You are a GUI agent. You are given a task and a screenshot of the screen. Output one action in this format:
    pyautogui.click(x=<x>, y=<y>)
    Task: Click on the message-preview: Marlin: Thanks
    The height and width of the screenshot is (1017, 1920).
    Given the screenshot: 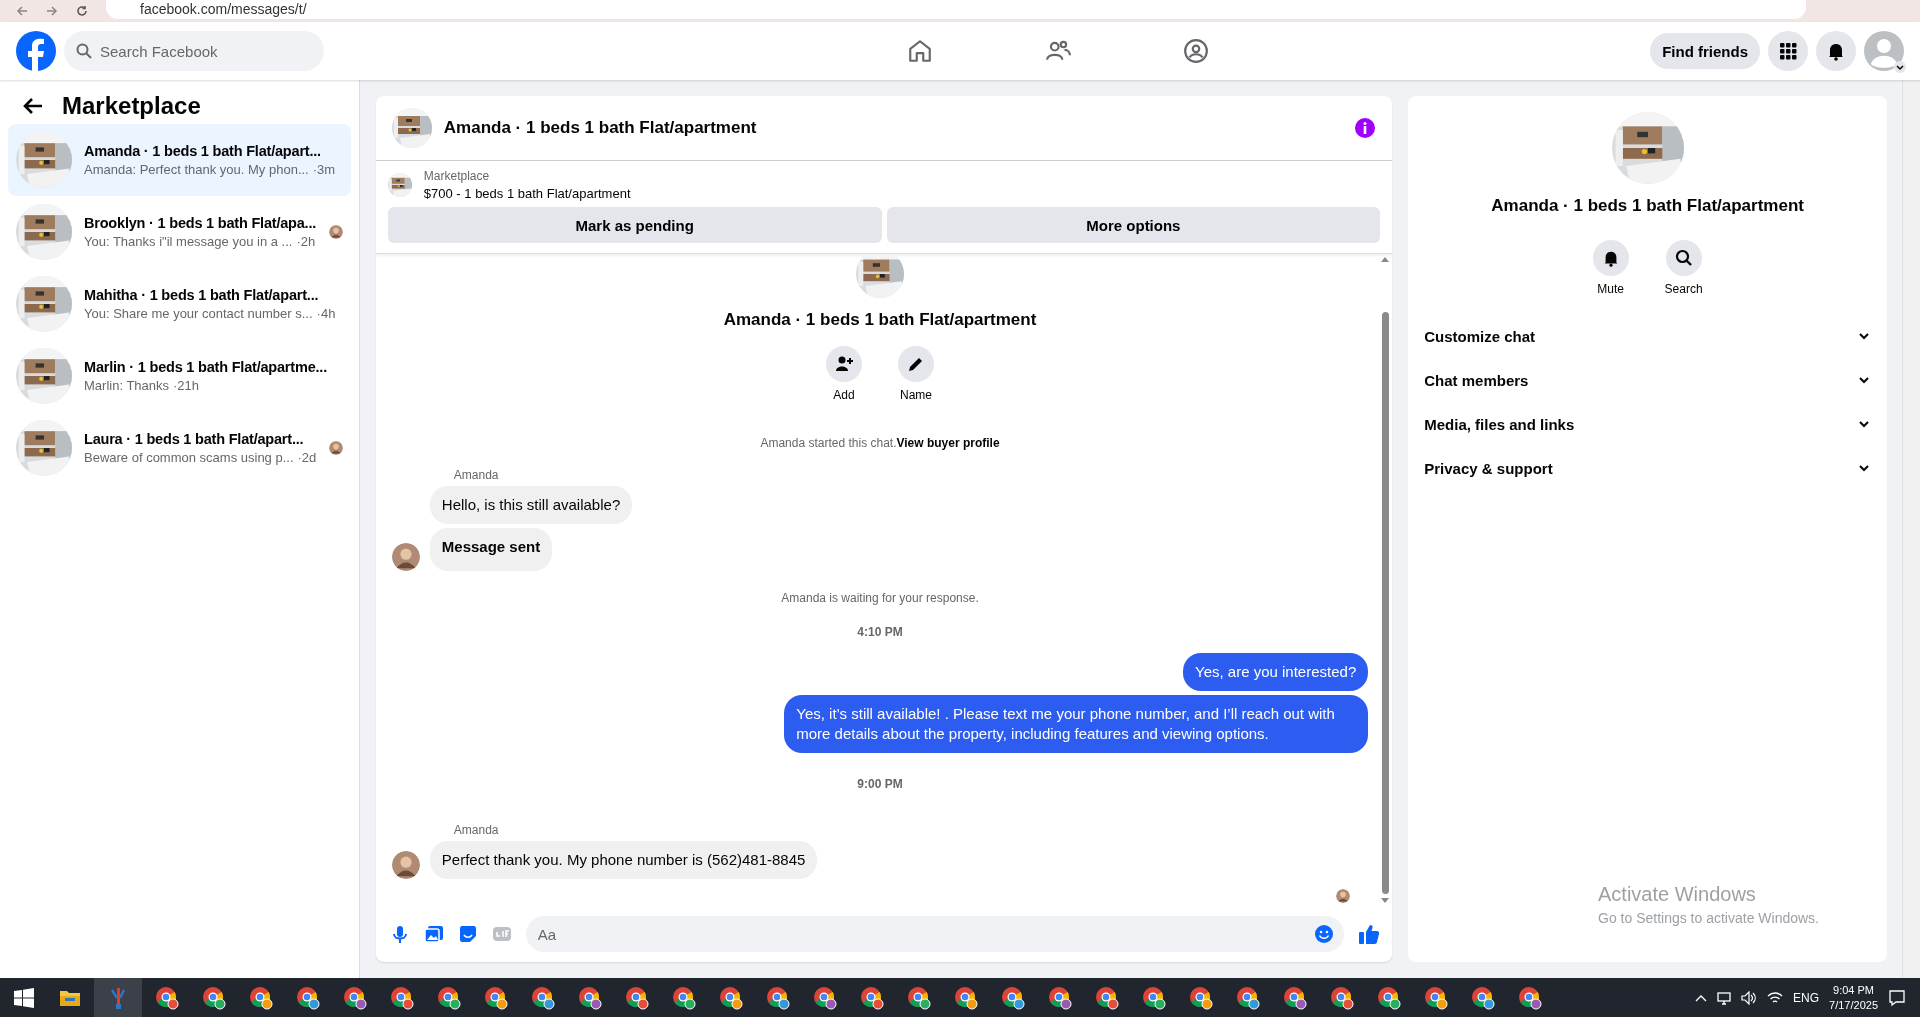 What is the action you would take?
    pyautogui.click(x=126, y=385)
    